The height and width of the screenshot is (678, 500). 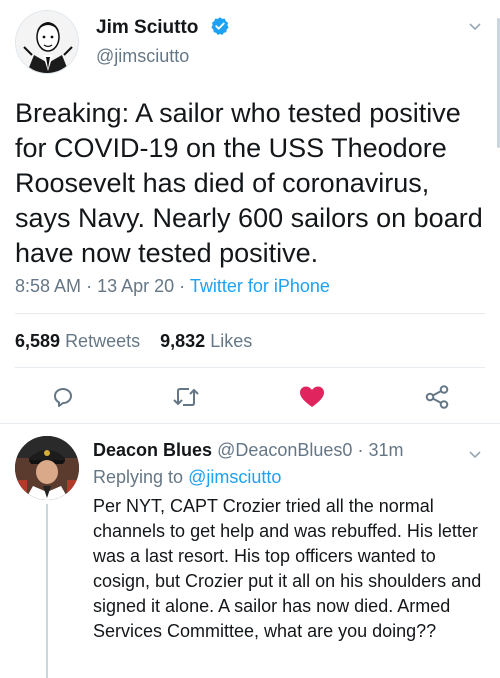 I want to click on reply-author-handle: @DeaconBlues0, so click(x=284, y=450).